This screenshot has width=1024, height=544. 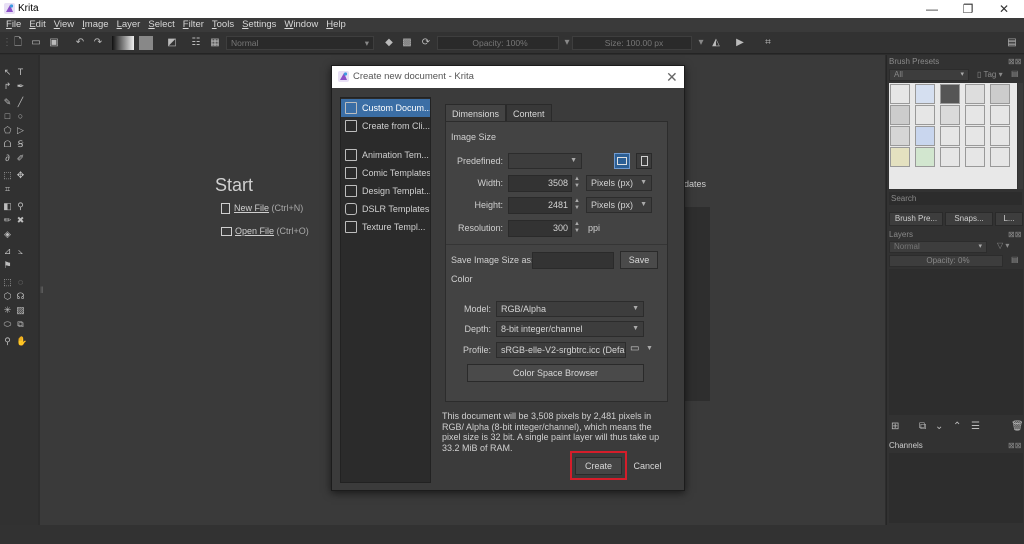 I want to click on tab-content: Content, so click(x=529, y=113).